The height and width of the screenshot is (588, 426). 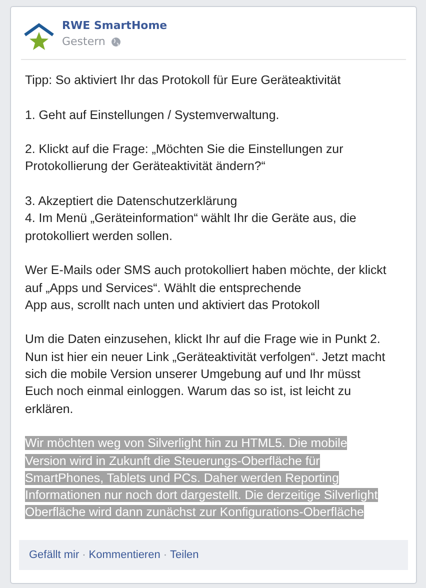 I want to click on author-link: RWE SmartHome, so click(x=115, y=25).